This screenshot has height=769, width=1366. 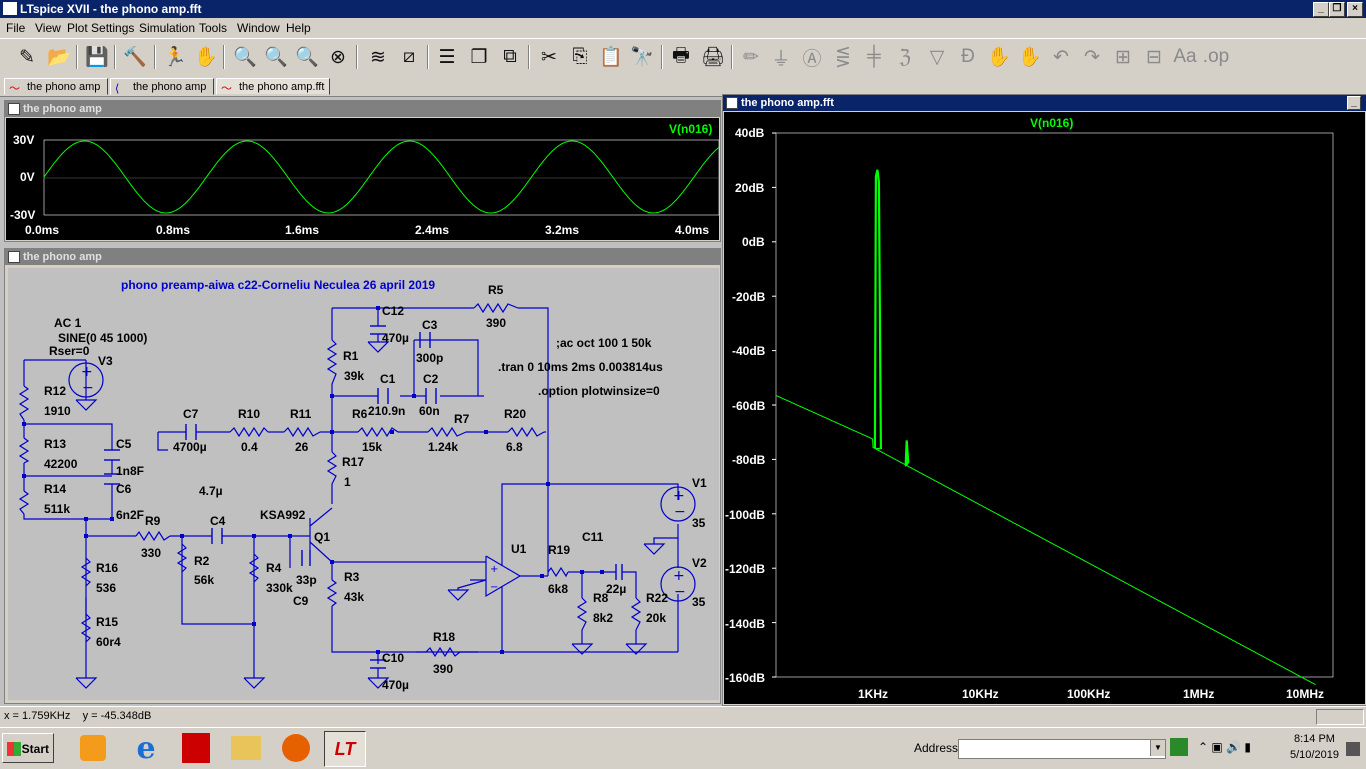 I want to click on c1-label: C1, so click(x=387, y=379).